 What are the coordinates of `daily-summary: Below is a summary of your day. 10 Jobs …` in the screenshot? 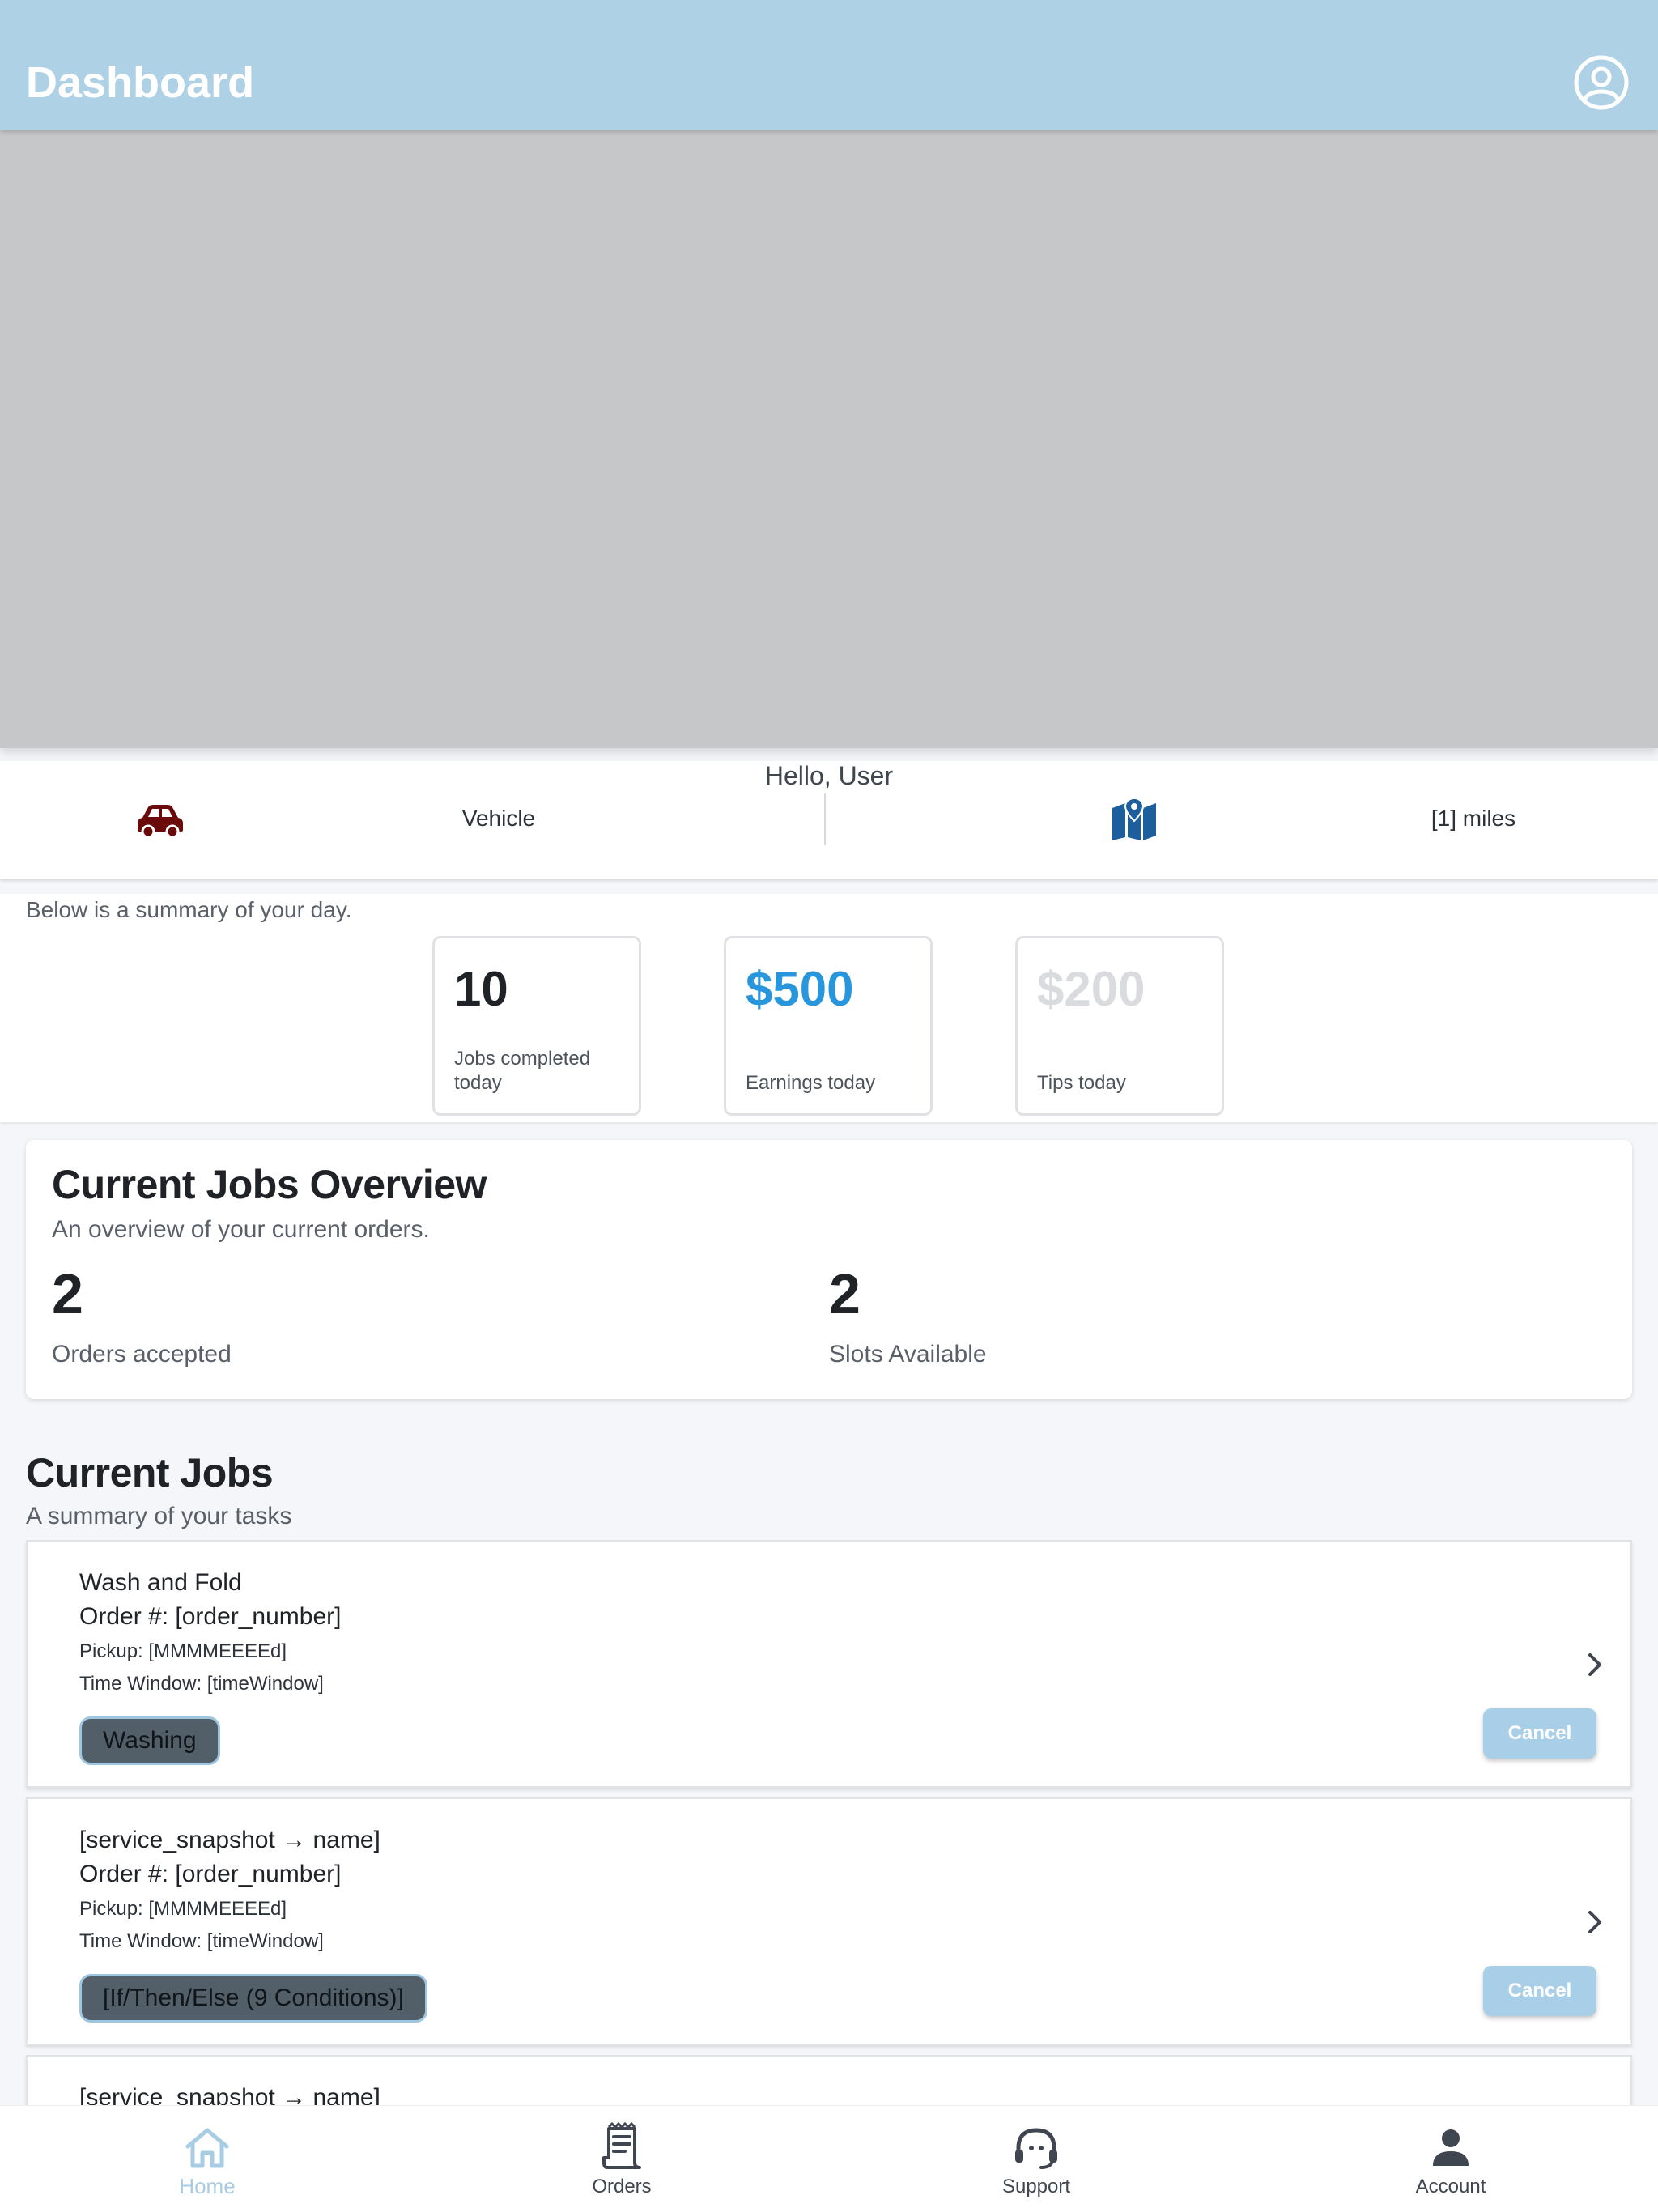 It's located at (829, 1008).